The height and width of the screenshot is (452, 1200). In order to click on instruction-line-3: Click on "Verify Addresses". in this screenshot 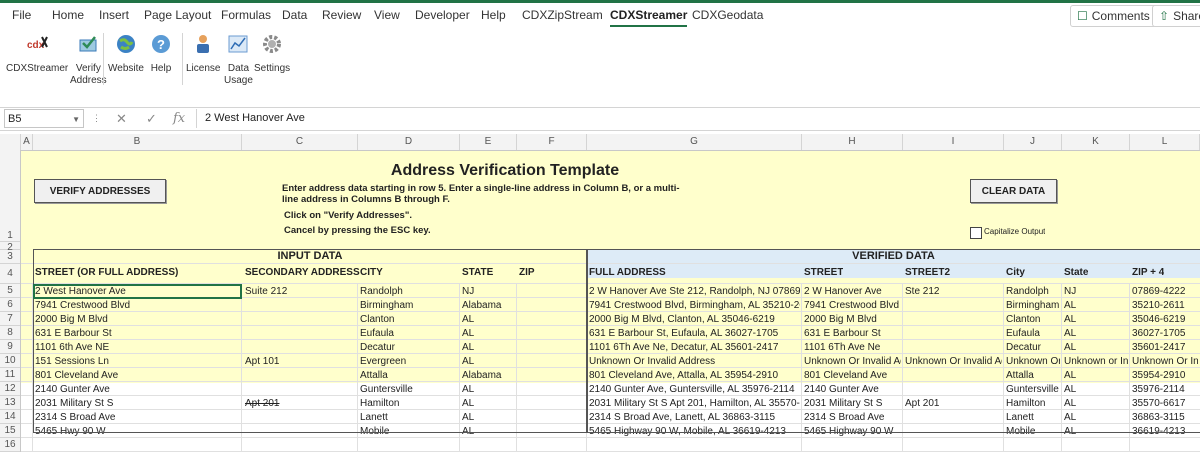, I will do `click(348, 215)`.